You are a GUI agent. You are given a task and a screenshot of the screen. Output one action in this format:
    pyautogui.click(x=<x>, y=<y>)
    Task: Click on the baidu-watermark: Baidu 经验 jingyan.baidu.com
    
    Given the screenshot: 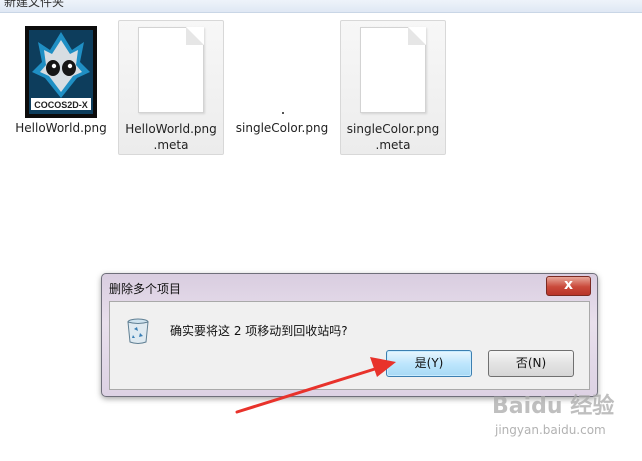 What is the action you would take?
    pyautogui.click(x=564, y=415)
    